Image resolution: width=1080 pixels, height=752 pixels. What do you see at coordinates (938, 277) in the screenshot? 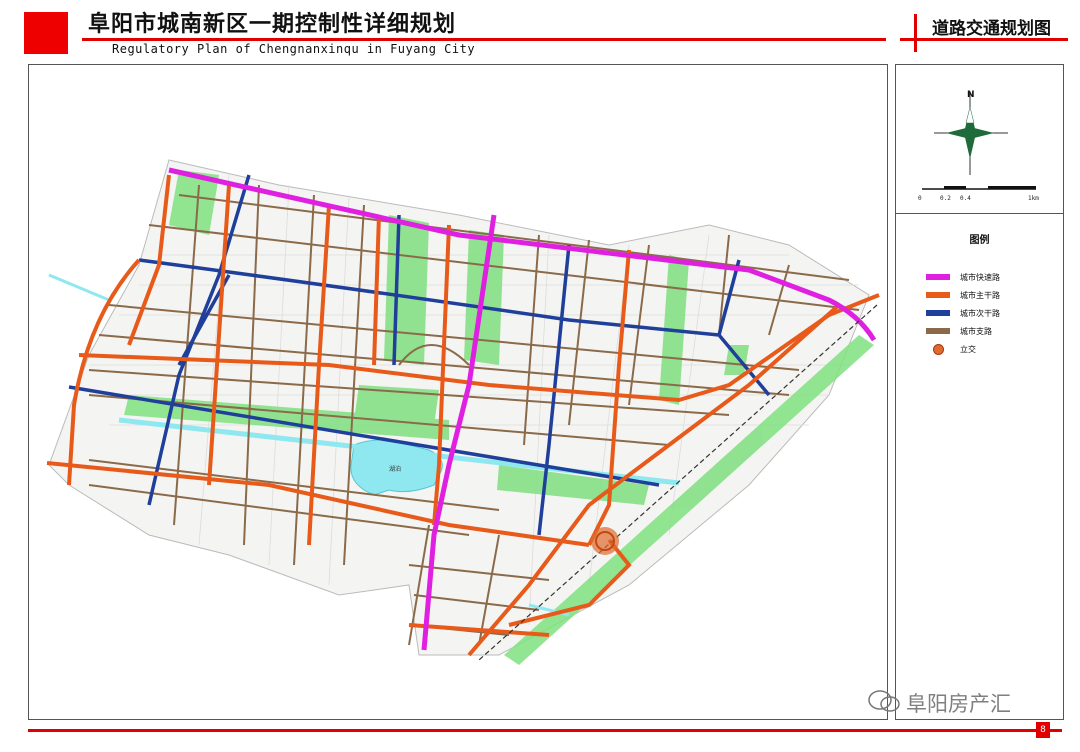
I see `legend-swatch-expressway` at bounding box center [938, 277].